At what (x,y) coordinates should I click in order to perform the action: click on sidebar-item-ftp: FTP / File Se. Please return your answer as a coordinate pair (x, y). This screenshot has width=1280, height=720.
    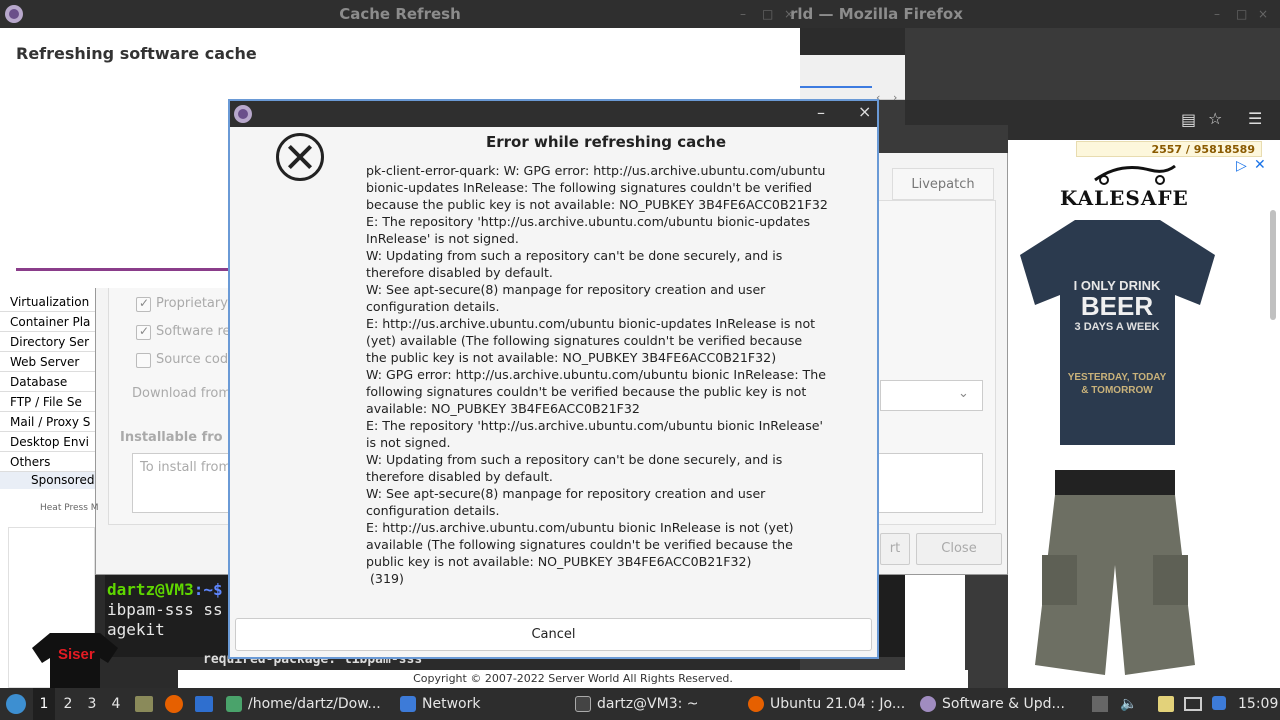
    Looking at the image, I should click on (47, 402).